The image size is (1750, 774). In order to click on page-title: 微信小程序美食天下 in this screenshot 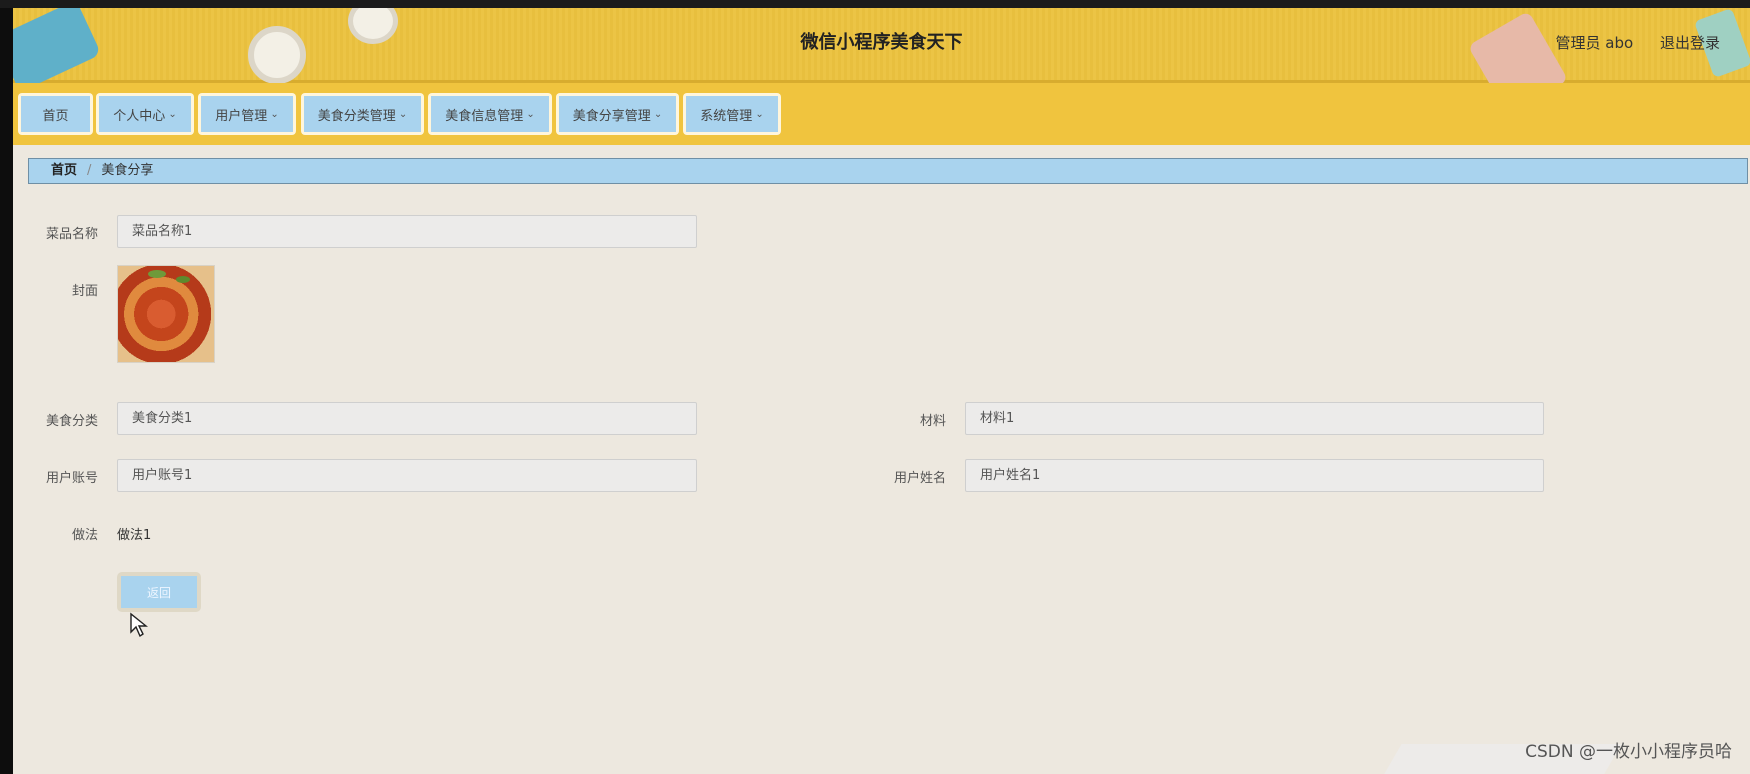, I will do `click(881, 42)`.